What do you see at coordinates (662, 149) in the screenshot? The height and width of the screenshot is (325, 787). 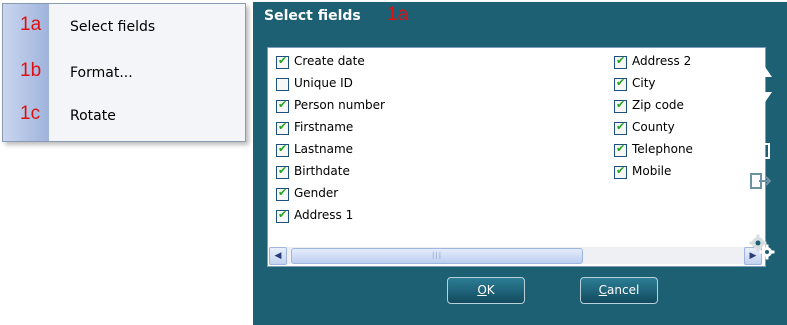 I see `field-label: Telephone` at bounding box center [662, 149].